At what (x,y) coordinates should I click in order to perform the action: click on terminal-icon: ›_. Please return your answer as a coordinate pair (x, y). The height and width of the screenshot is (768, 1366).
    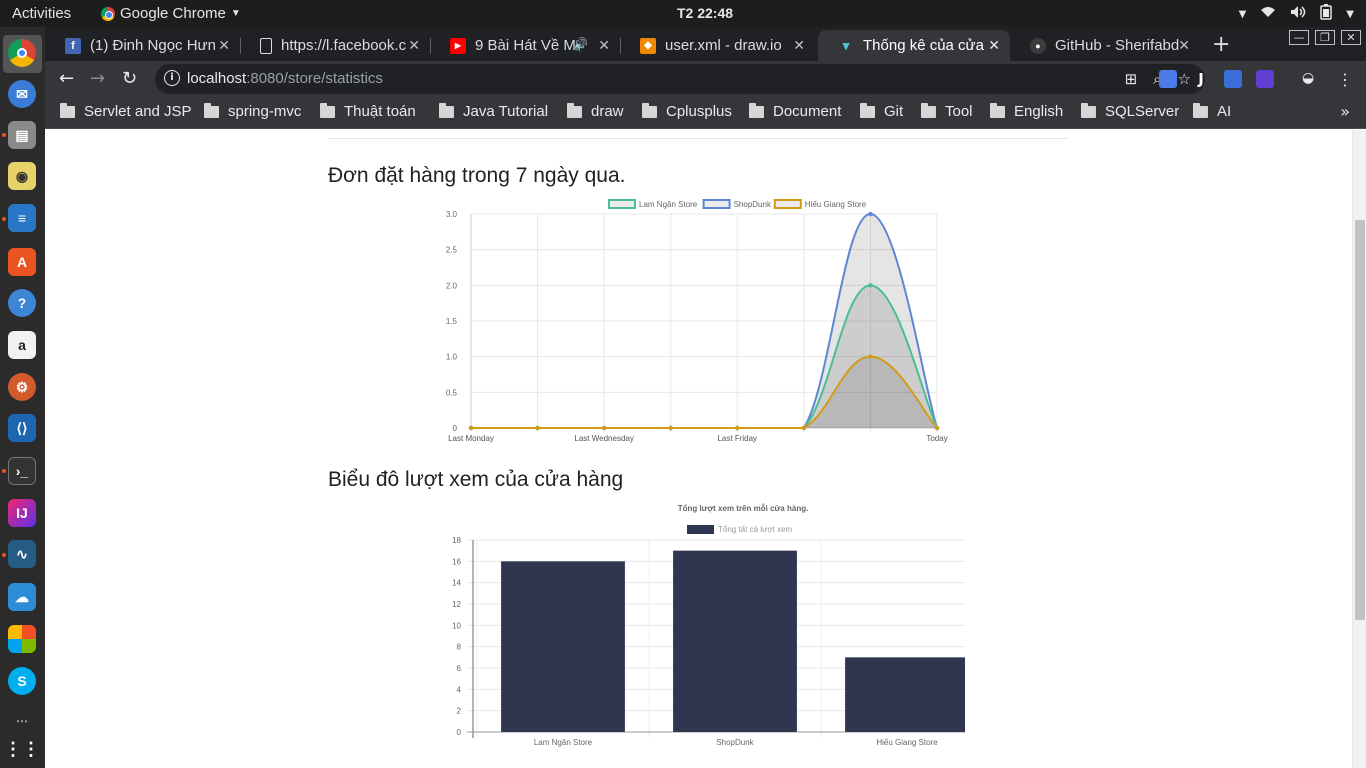
    Looking at the image, I should click on (22, 471).